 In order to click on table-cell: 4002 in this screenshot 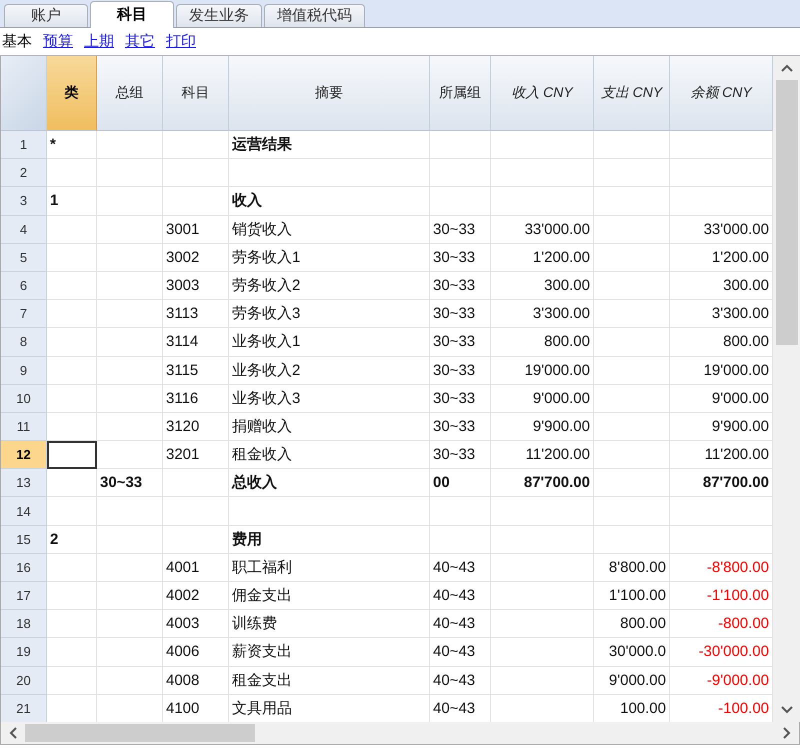, I will do `click(196, 596)`.